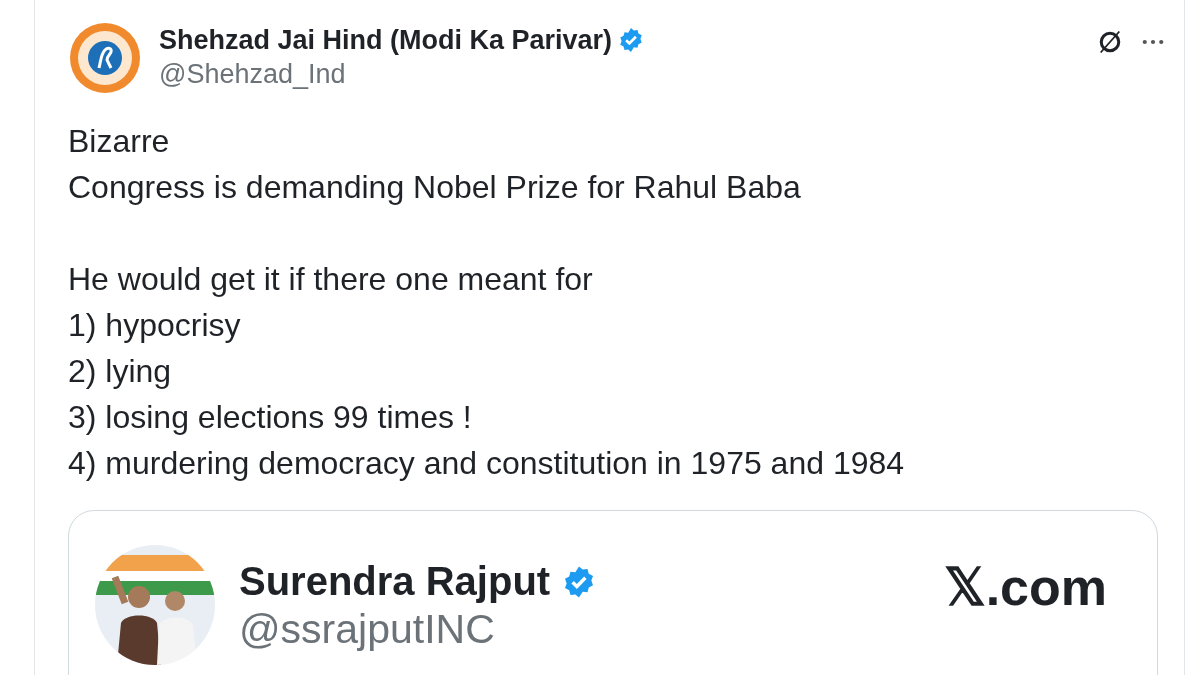 This screenshot has width=1200, height=675. Describe the element at coordinates (487, 463) in the screenshot. I see `post-text-line: 4) murdering democracy and constitution in 1975 and 1984` at that location.